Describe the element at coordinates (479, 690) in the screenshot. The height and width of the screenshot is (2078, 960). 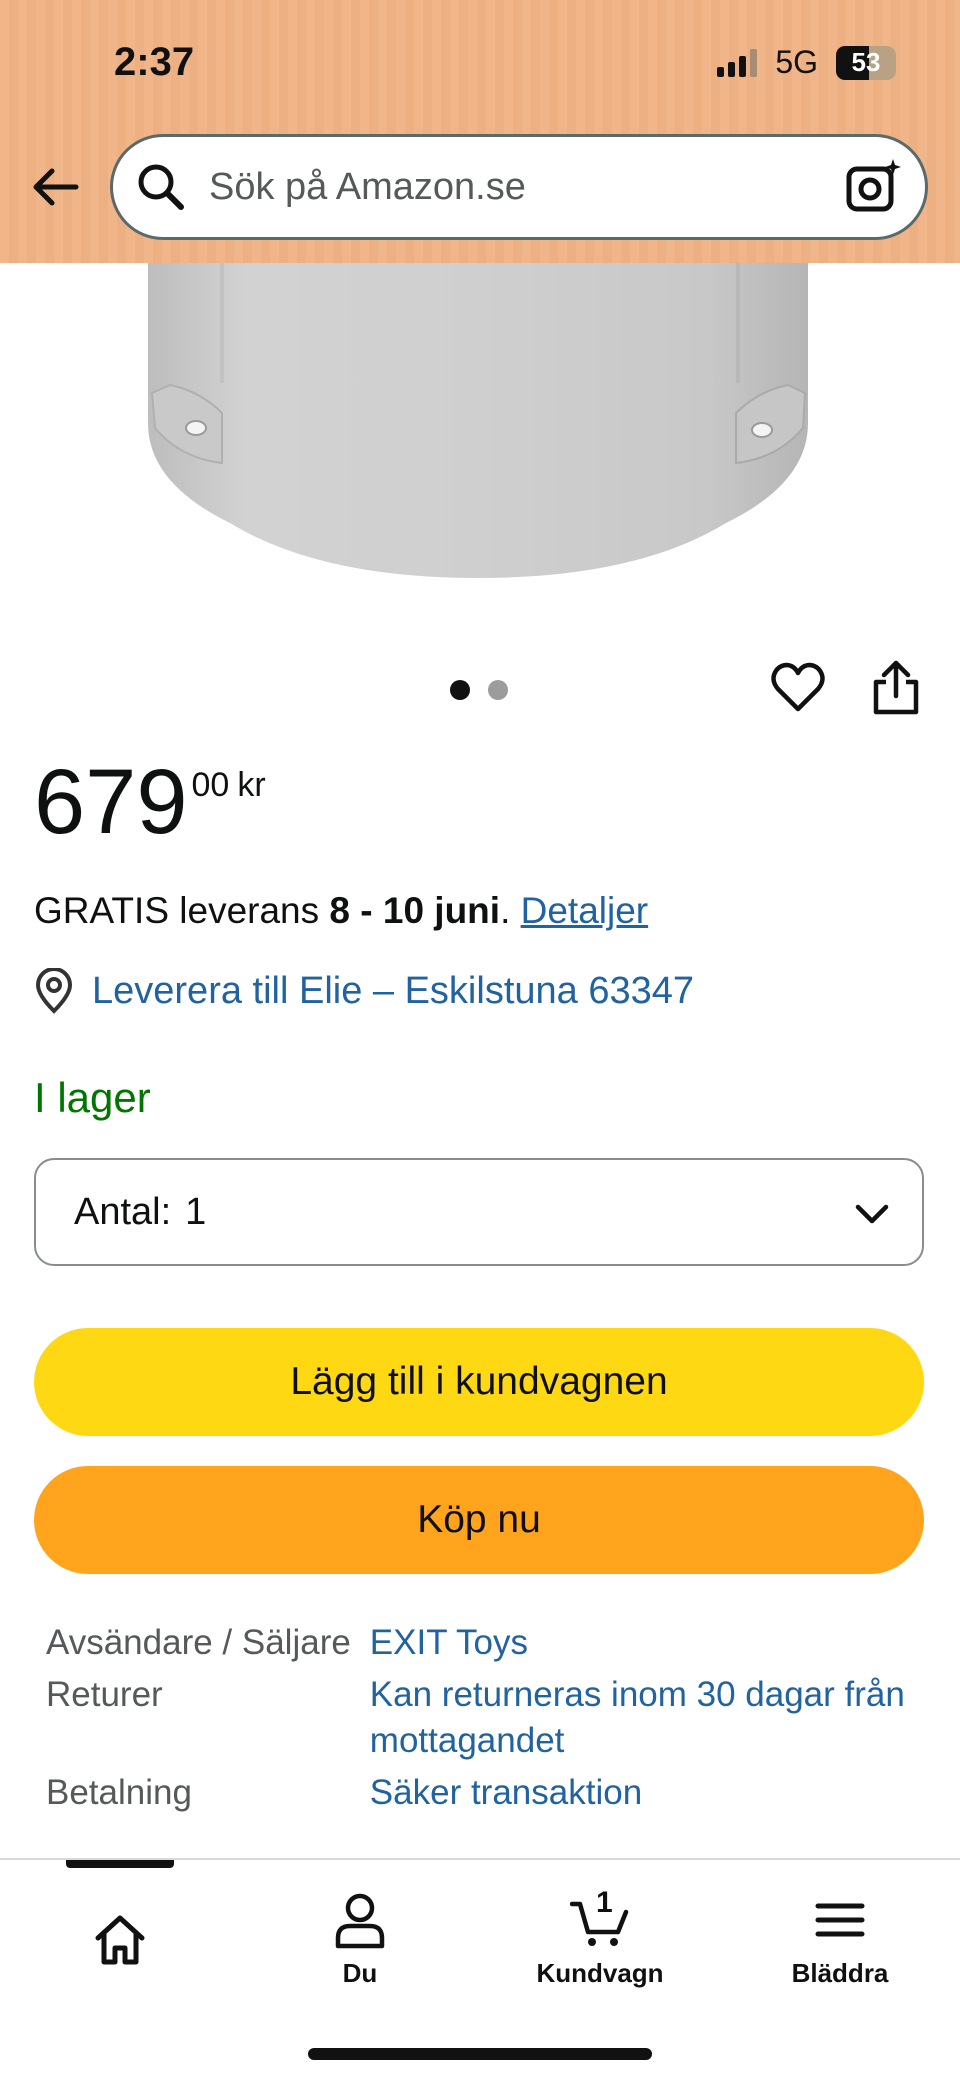
I see `carousel-indicator` at that location.